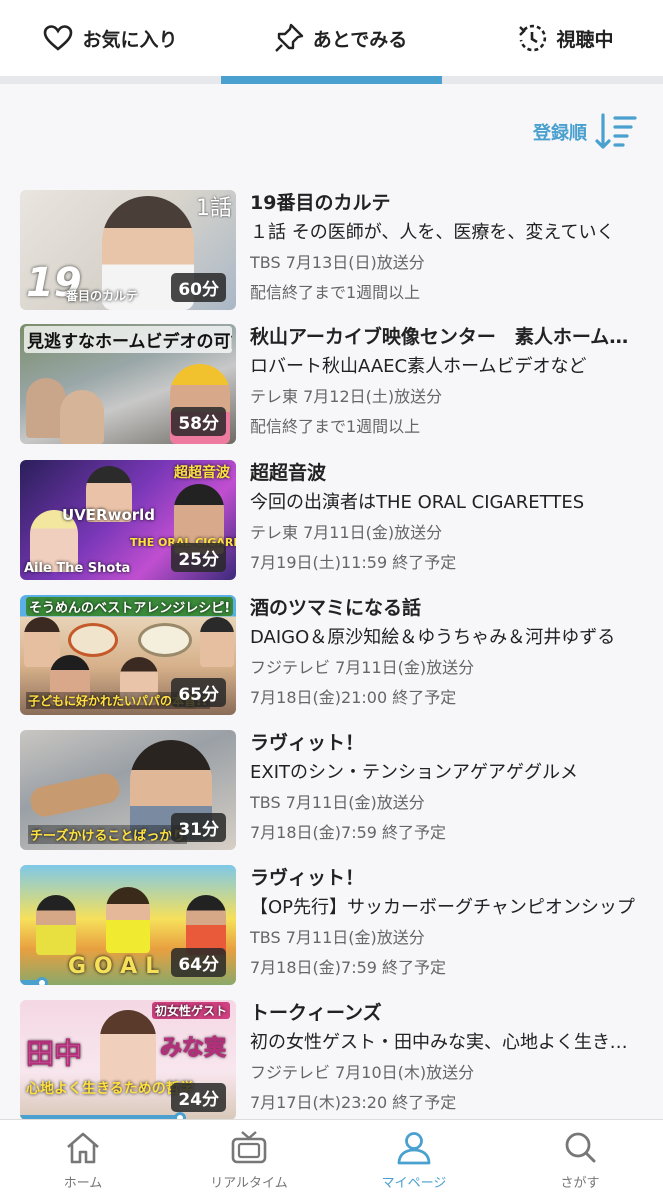 The width and height of the screenshot is (663, 1199). Describe the element at coordinates (130, 39) in the screenshot. I see `tab-favorites-label: お気に入り` at that location.